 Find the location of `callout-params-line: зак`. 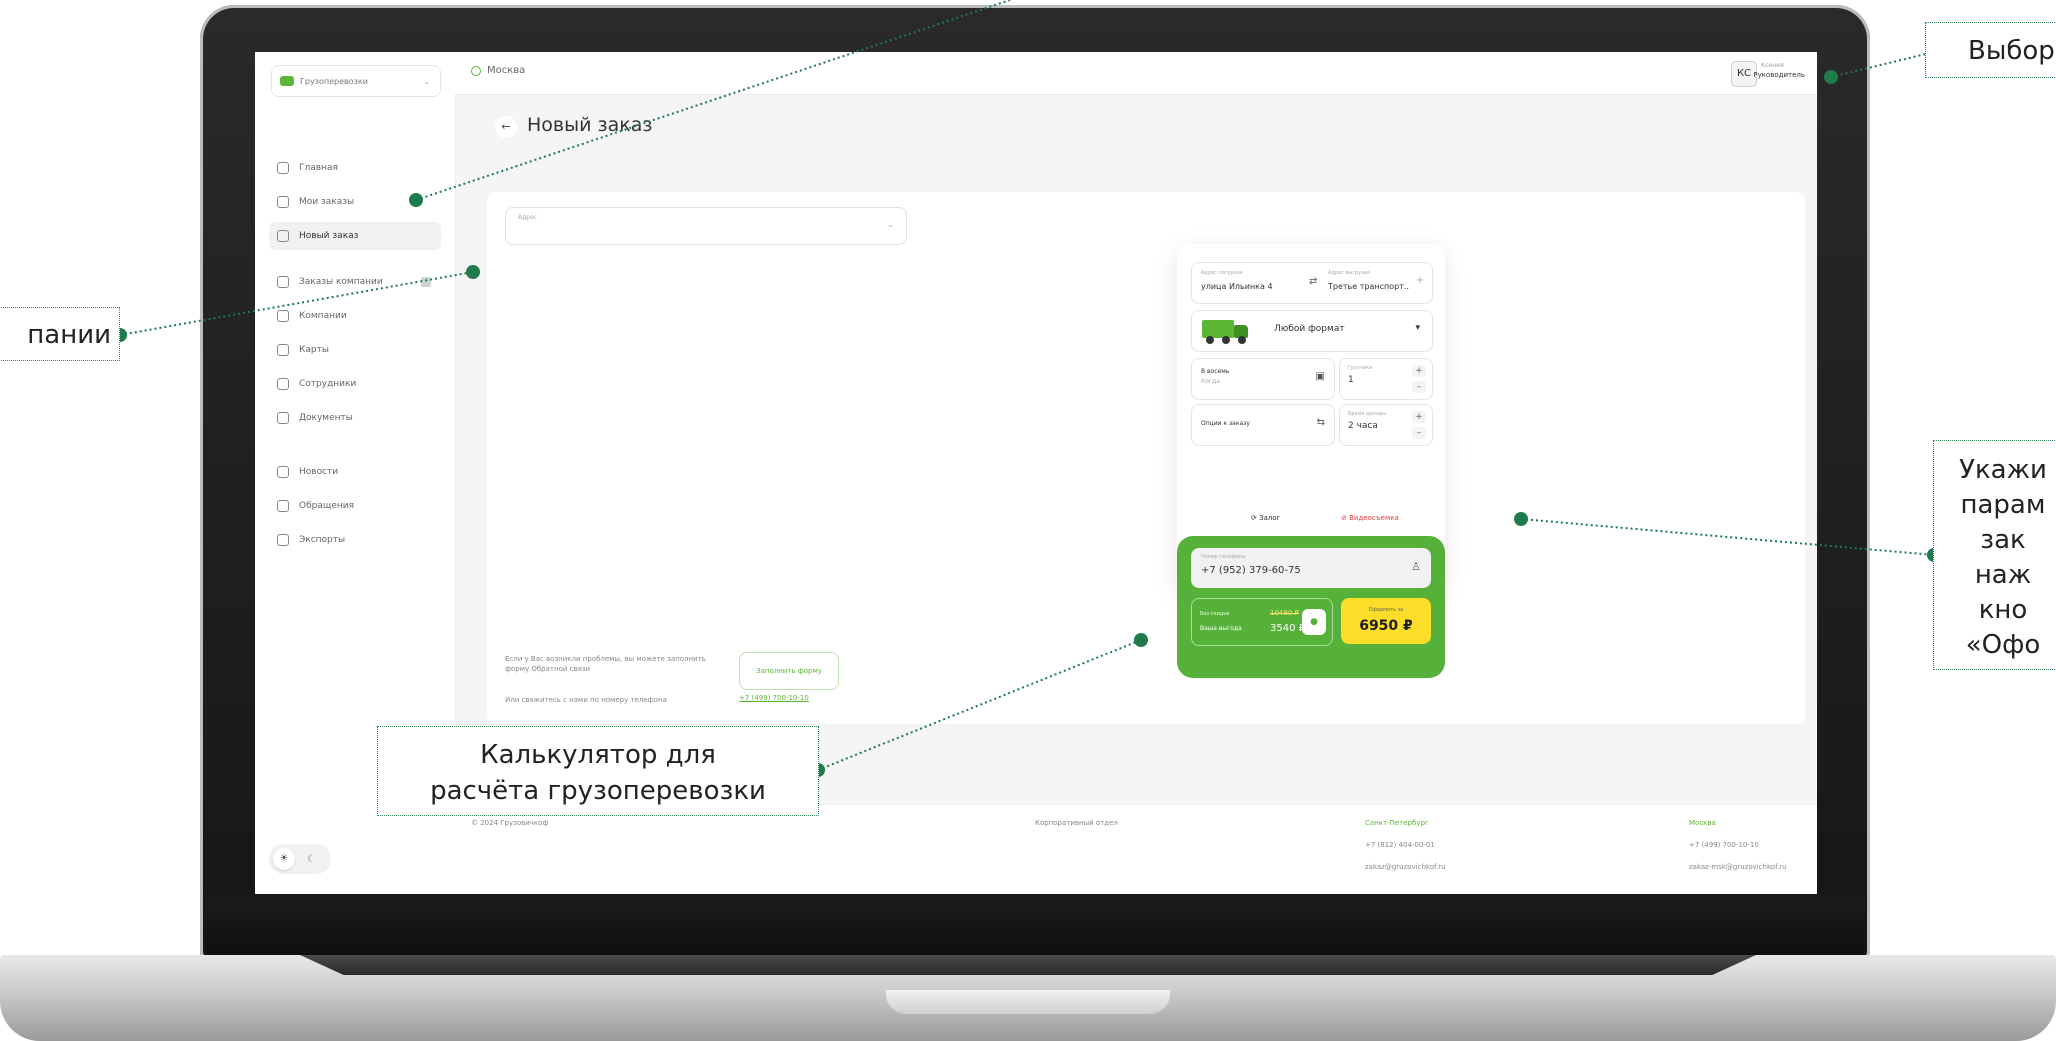

callout-params-line: зак is located at coordinates (2003, 540).